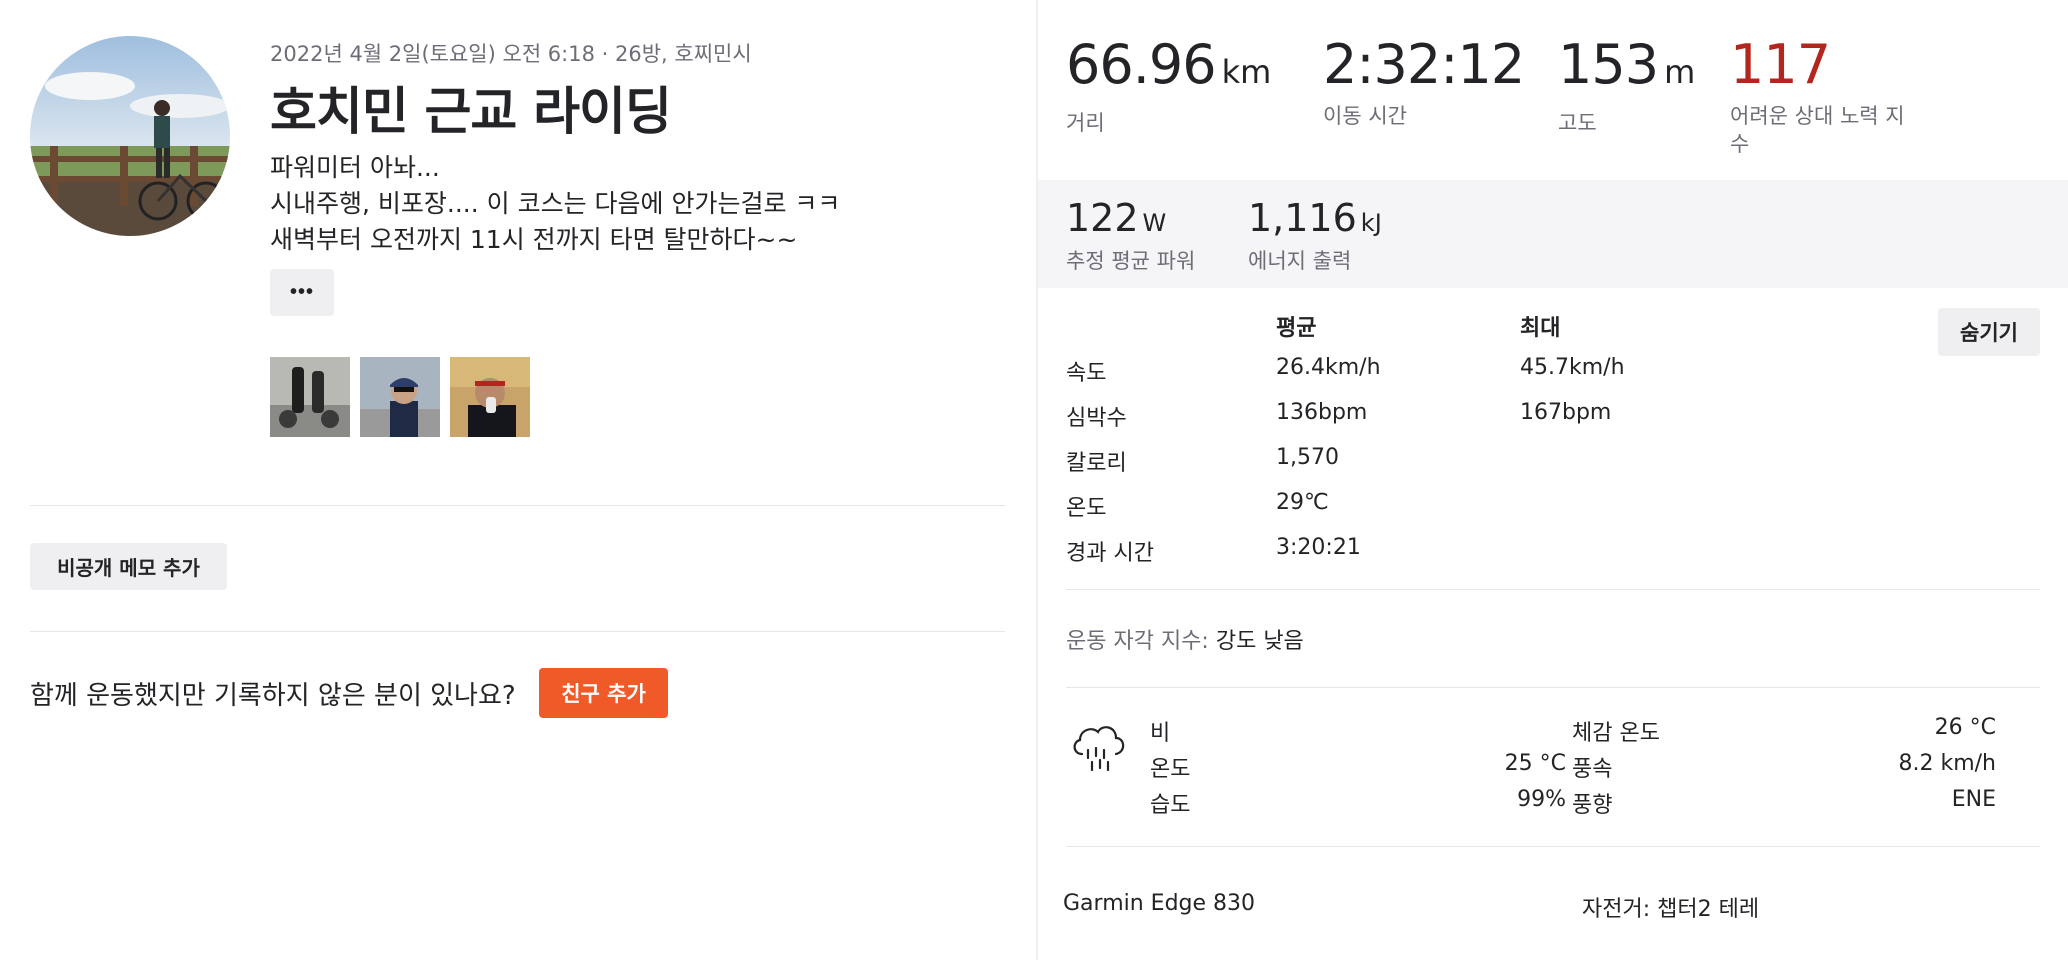  I want to click on stat-relative-effort: 117 어려운 상대 노력 지 수, so click(1817, 95).